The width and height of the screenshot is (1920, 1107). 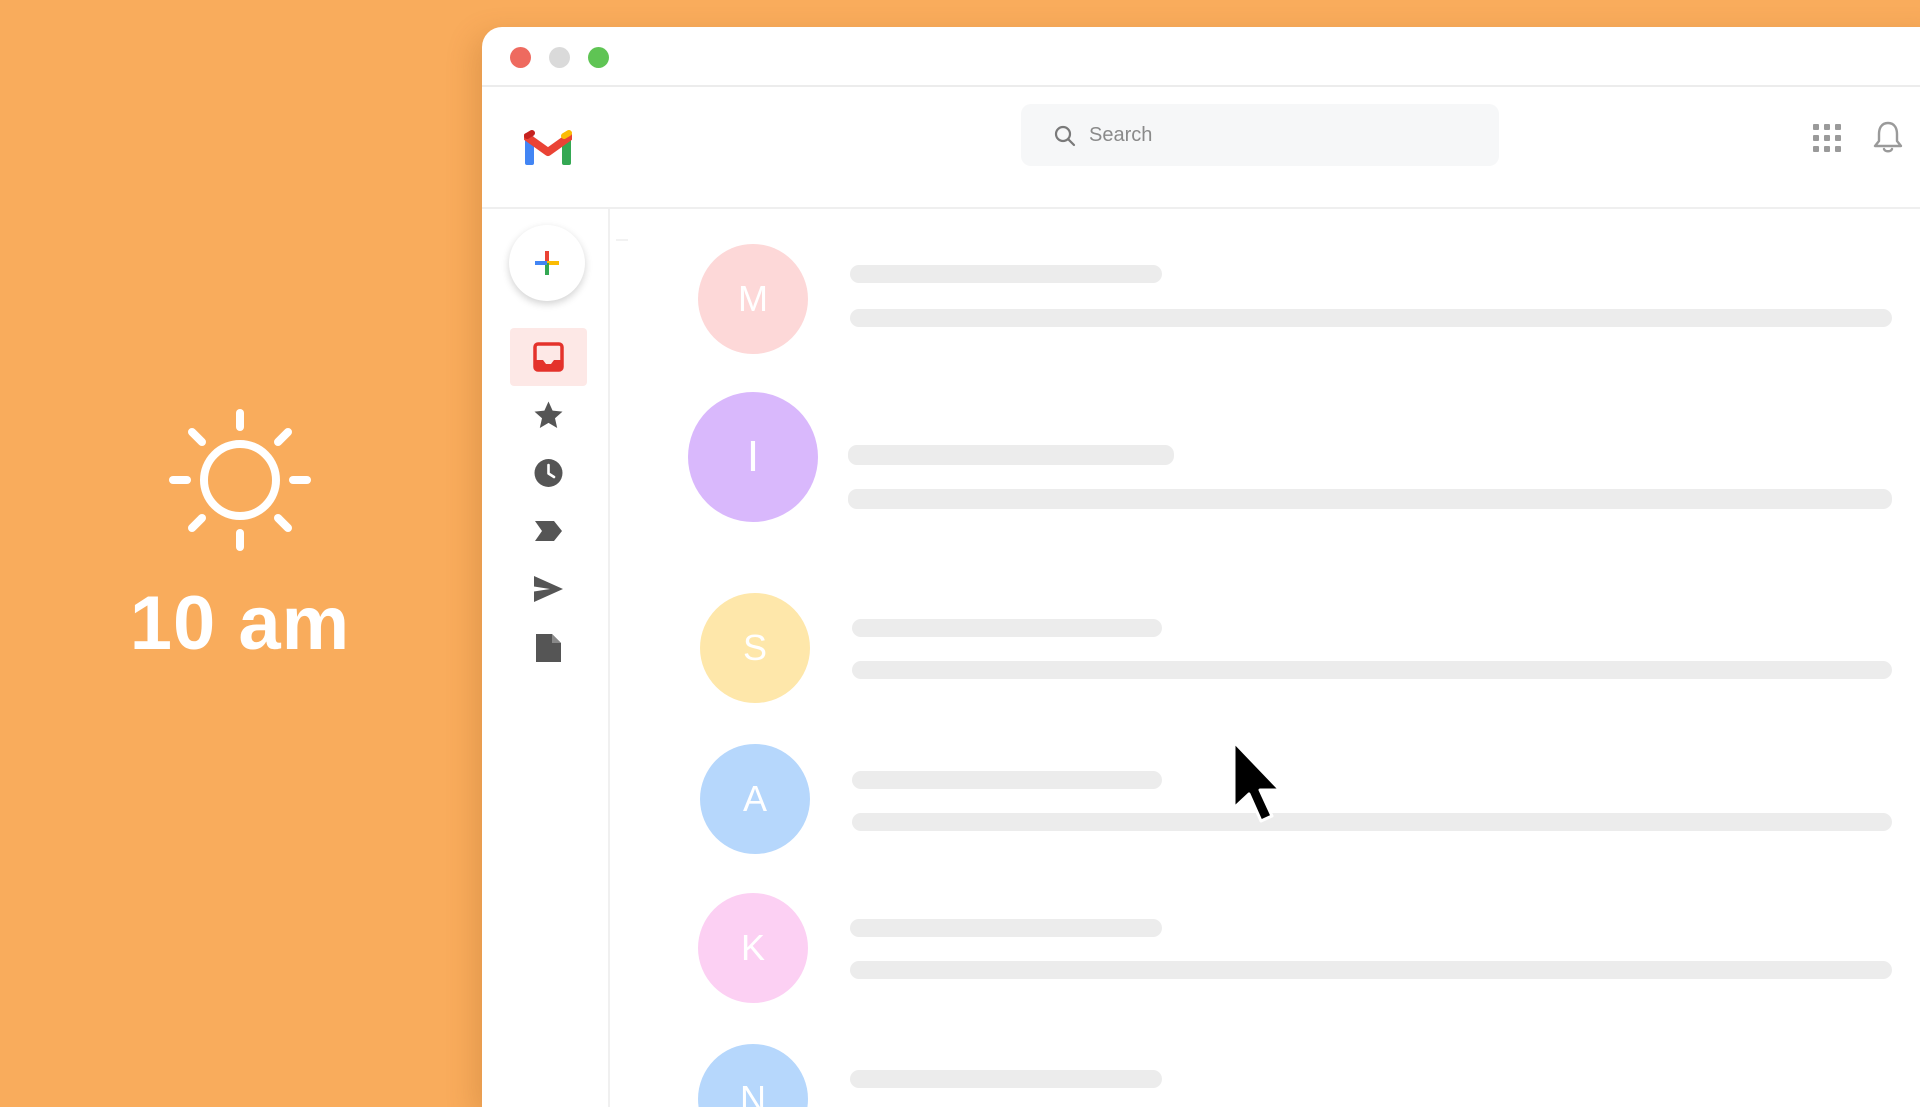 I want to click on compose-button, so click(x=547, y=263).